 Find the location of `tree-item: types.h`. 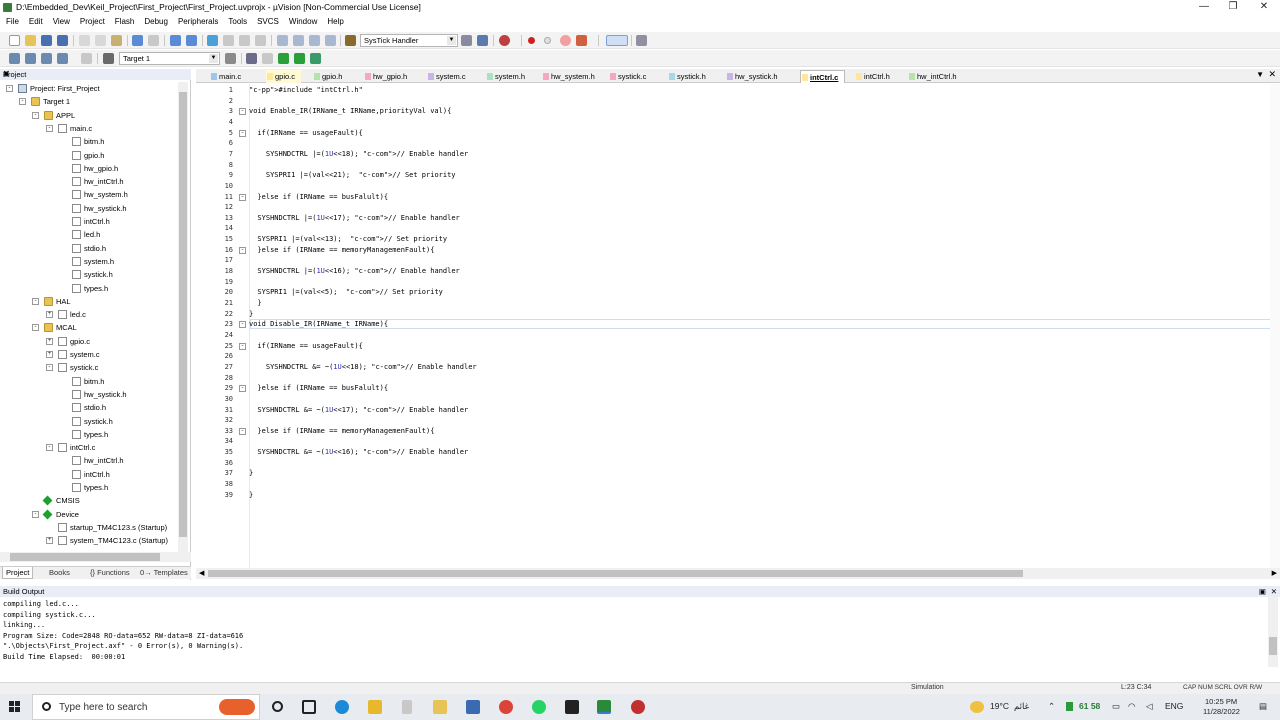

tree-item: types.h is located at coordinates (89, 487).